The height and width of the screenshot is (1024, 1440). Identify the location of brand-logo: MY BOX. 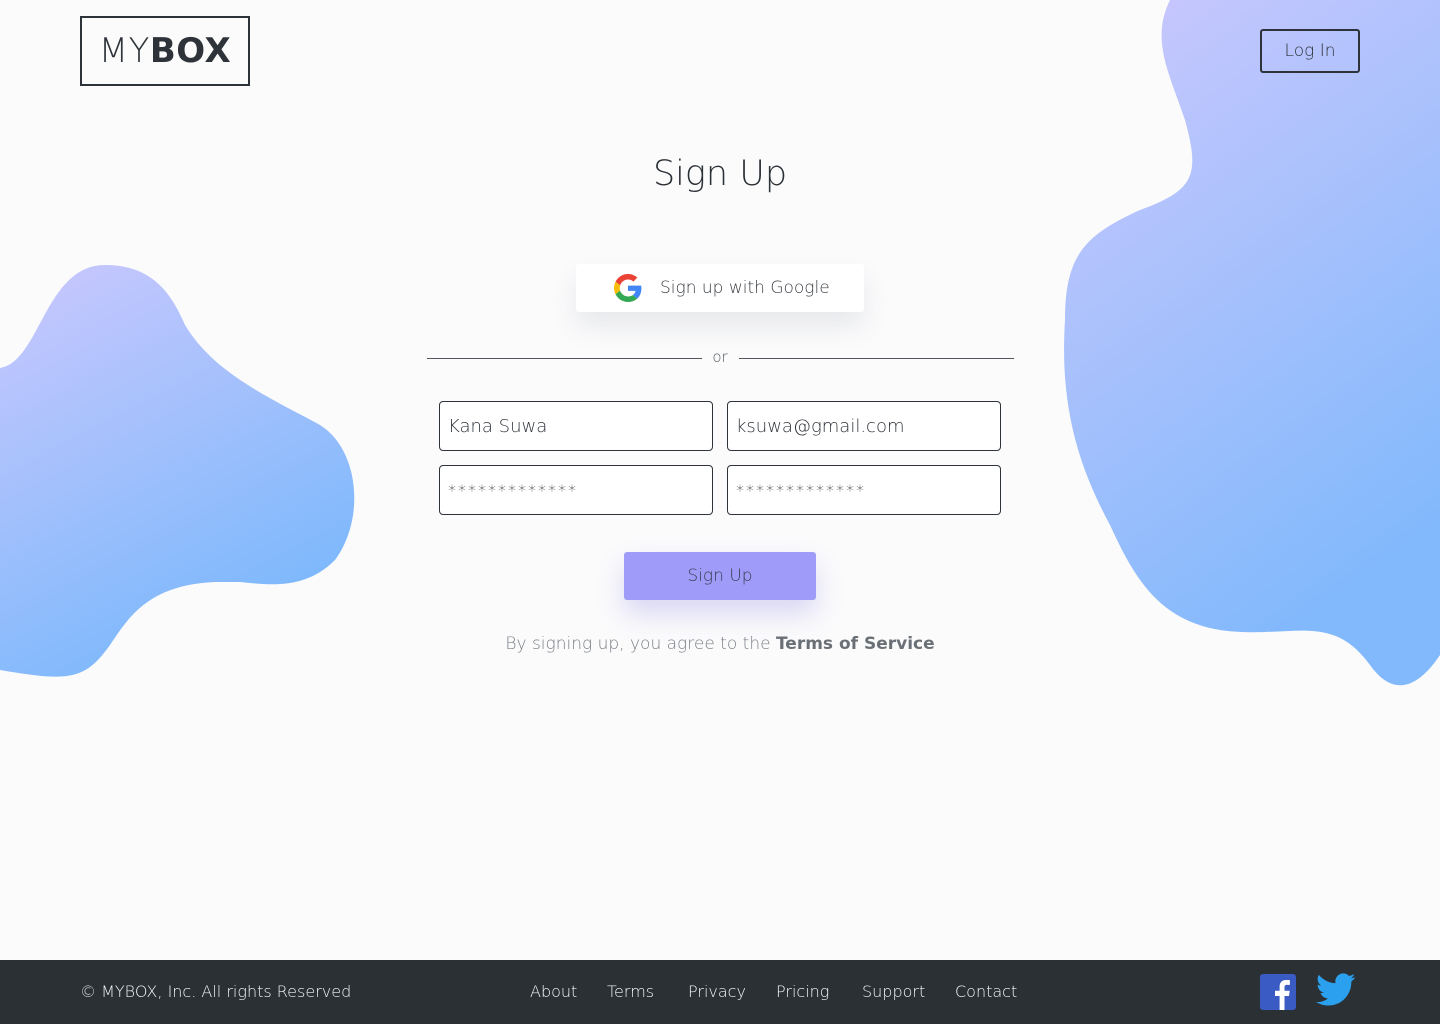
(165, 51).